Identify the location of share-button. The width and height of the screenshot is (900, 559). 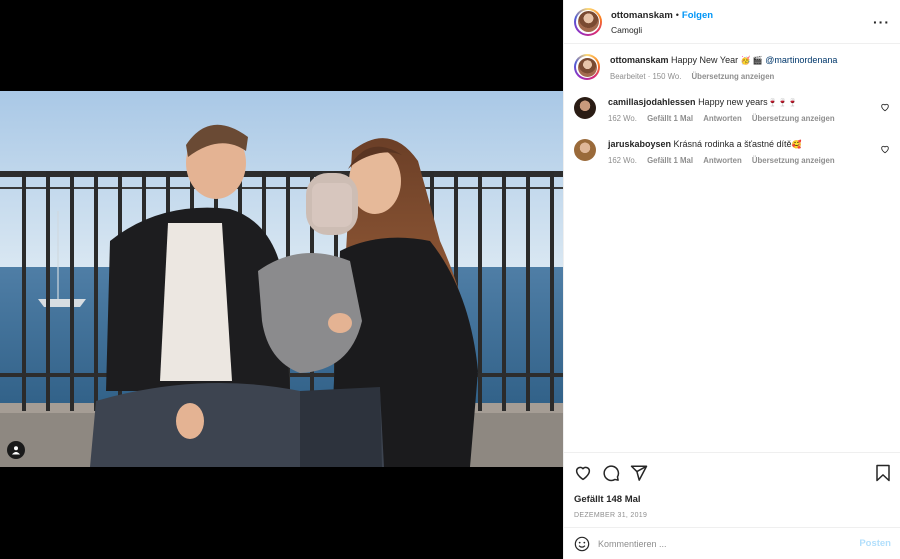
(639, 473).